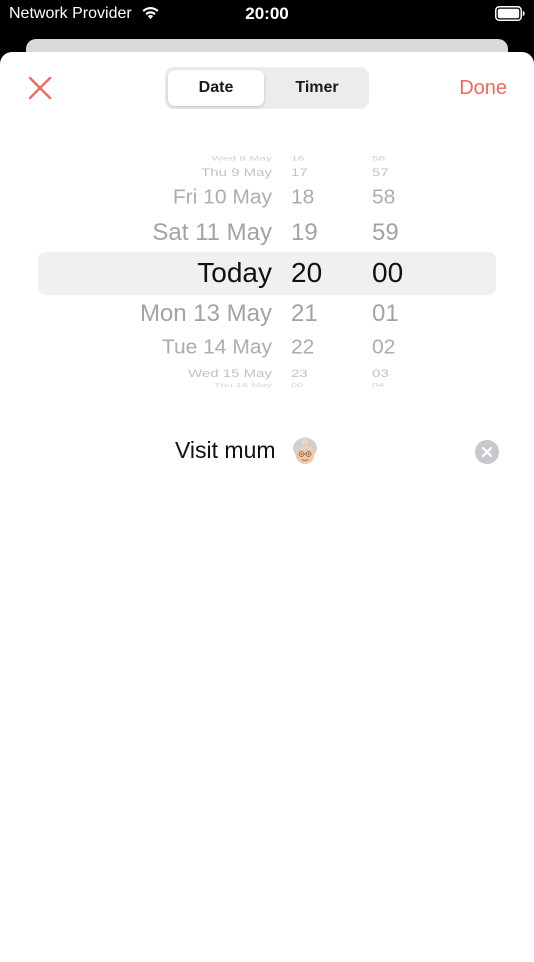 The width and height of the screenshot is (534, 962). What do you see at coordinates (205, 313) in the screenshot?
I see `picker-day-label: Mon 13 May` at bounding box center [205, 313].